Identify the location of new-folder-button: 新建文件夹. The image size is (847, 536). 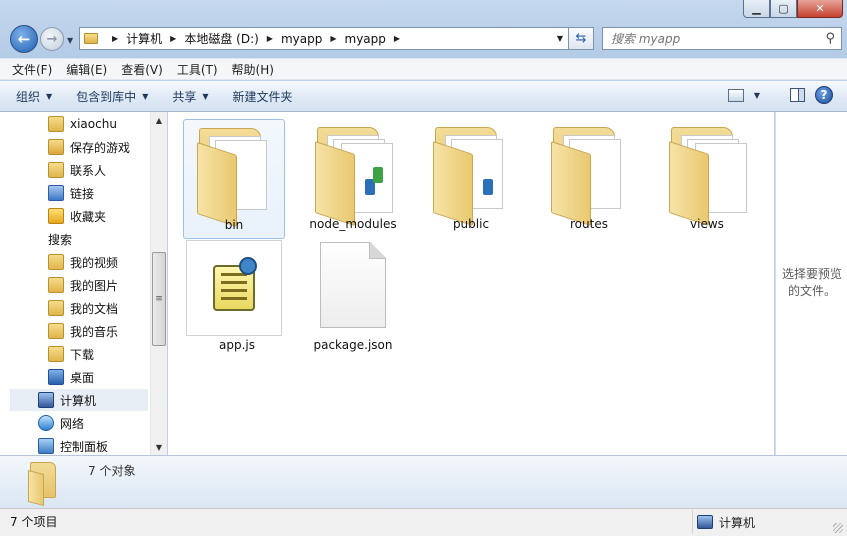
(263, 96).